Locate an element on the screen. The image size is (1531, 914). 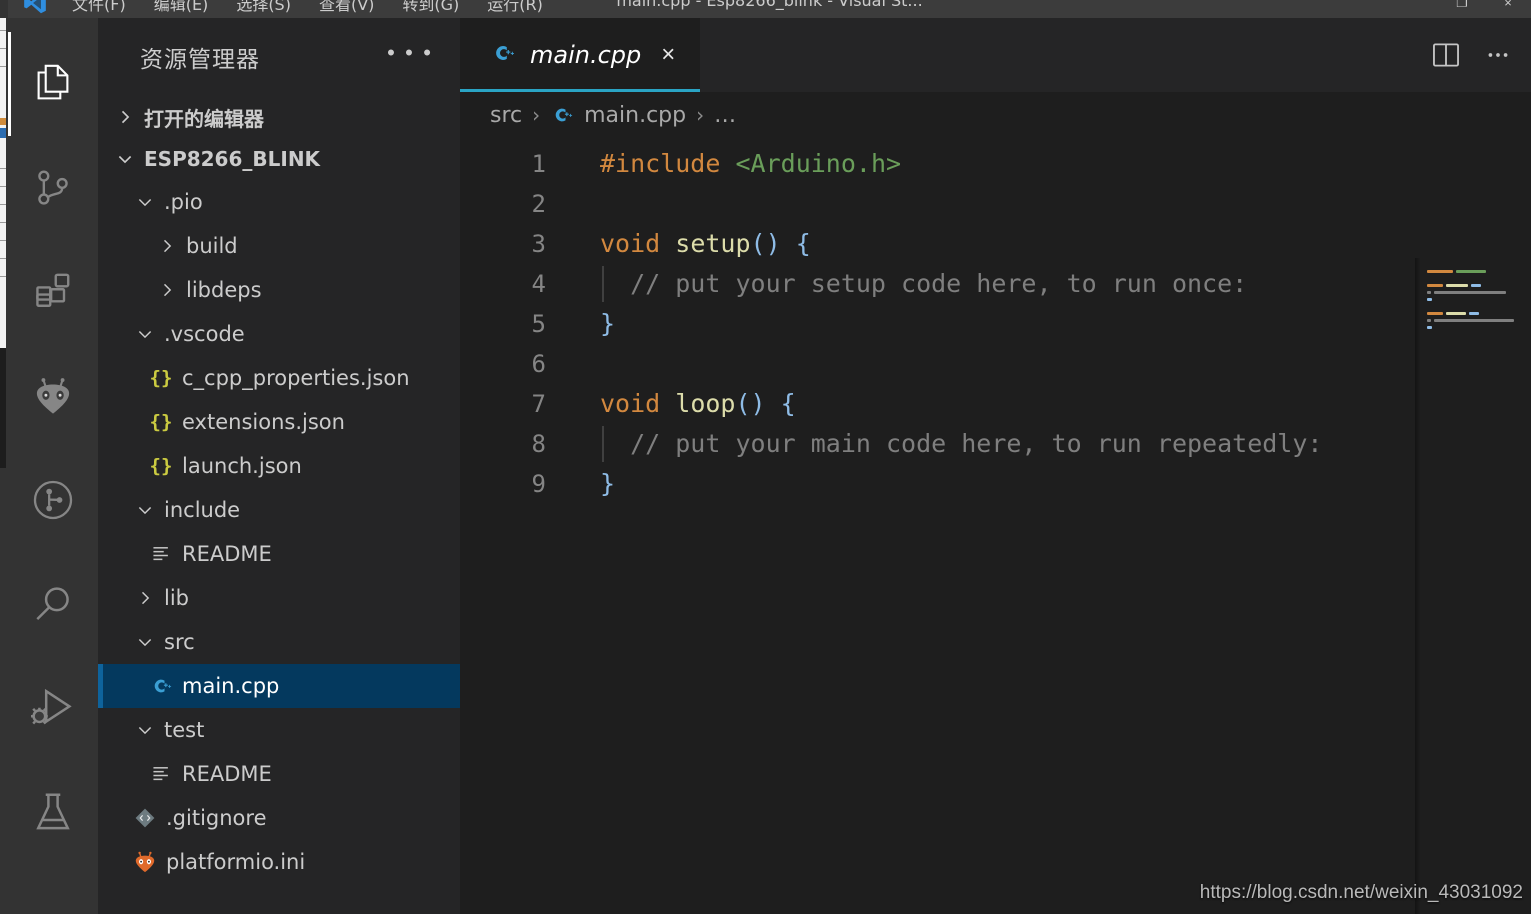
menu-edit: 编辑(E) is located at coordinates (181, 9).